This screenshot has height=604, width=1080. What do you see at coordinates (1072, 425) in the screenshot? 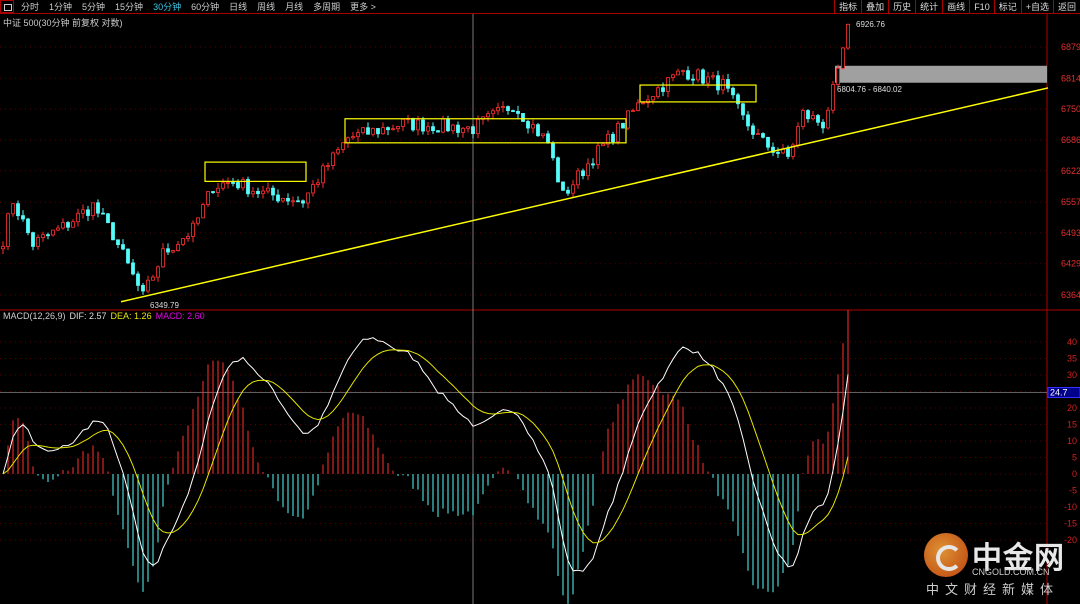
I see `macd-tick-label: 15` at bounding box center [1072, 425].